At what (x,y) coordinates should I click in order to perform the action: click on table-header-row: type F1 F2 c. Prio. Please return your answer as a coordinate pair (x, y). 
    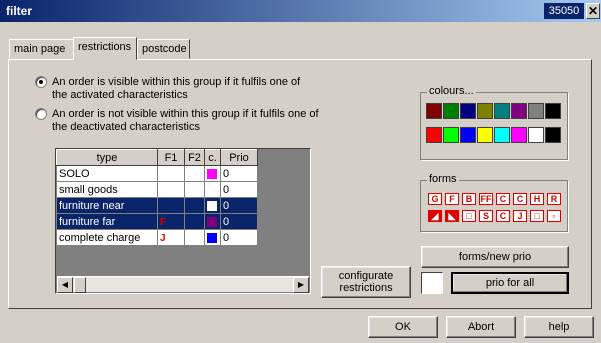
    Looking at the image, I should click on (157, 157).